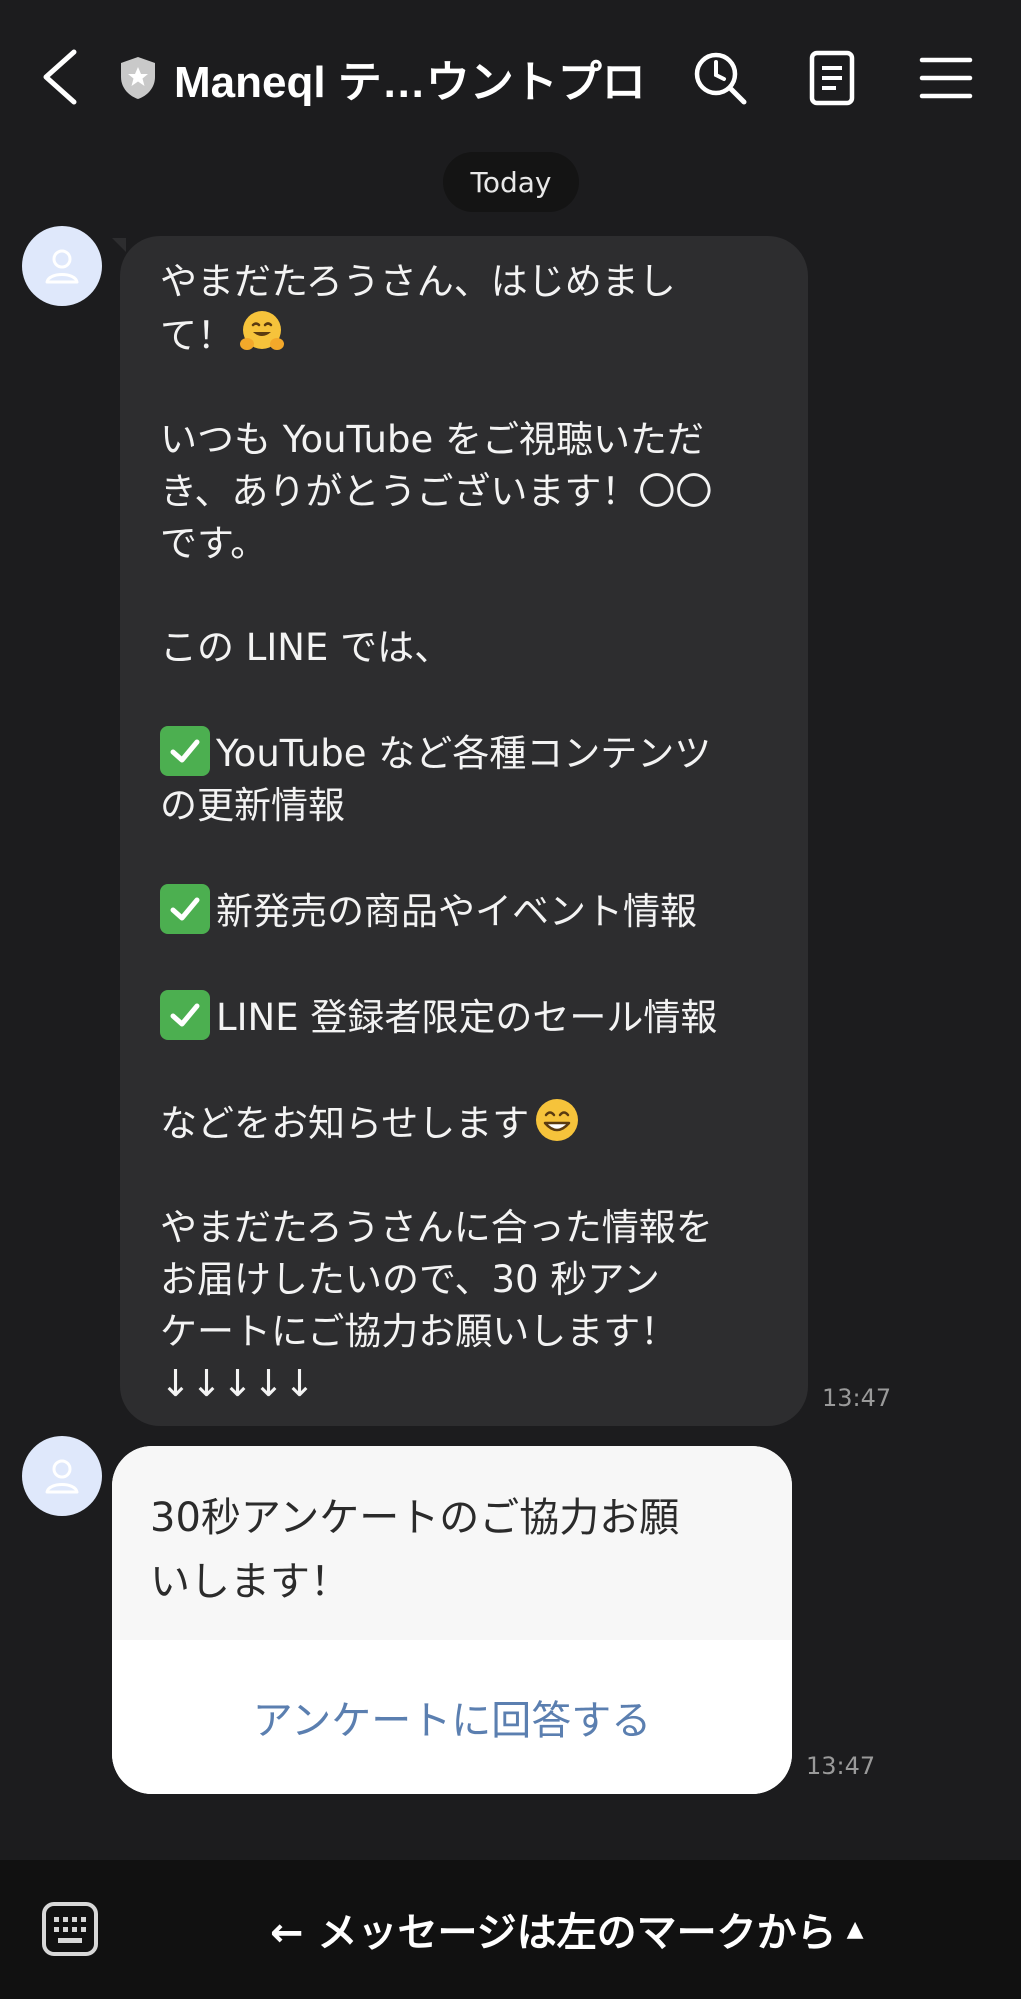 The image size is (1021, 1999). What do you see at coordinates (467, 1123) in the screenshot?
I see `message-line: などをお知らせします` at bounding box center [467, 1123].